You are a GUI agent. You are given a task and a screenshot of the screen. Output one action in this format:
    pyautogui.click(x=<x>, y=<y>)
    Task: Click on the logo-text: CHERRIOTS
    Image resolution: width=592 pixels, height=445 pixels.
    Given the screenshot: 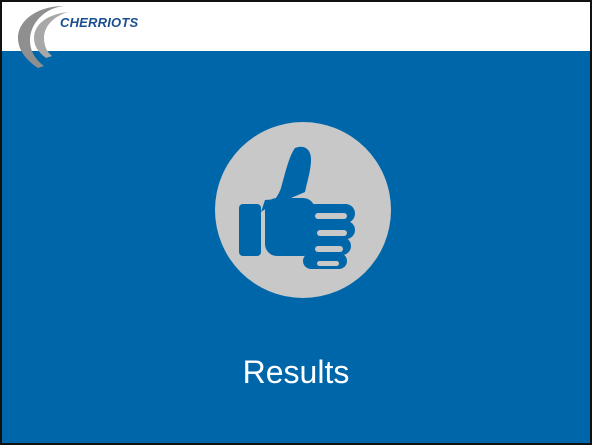 What is the action you would take?
    pyautogui.click(x=99, y=22)
    